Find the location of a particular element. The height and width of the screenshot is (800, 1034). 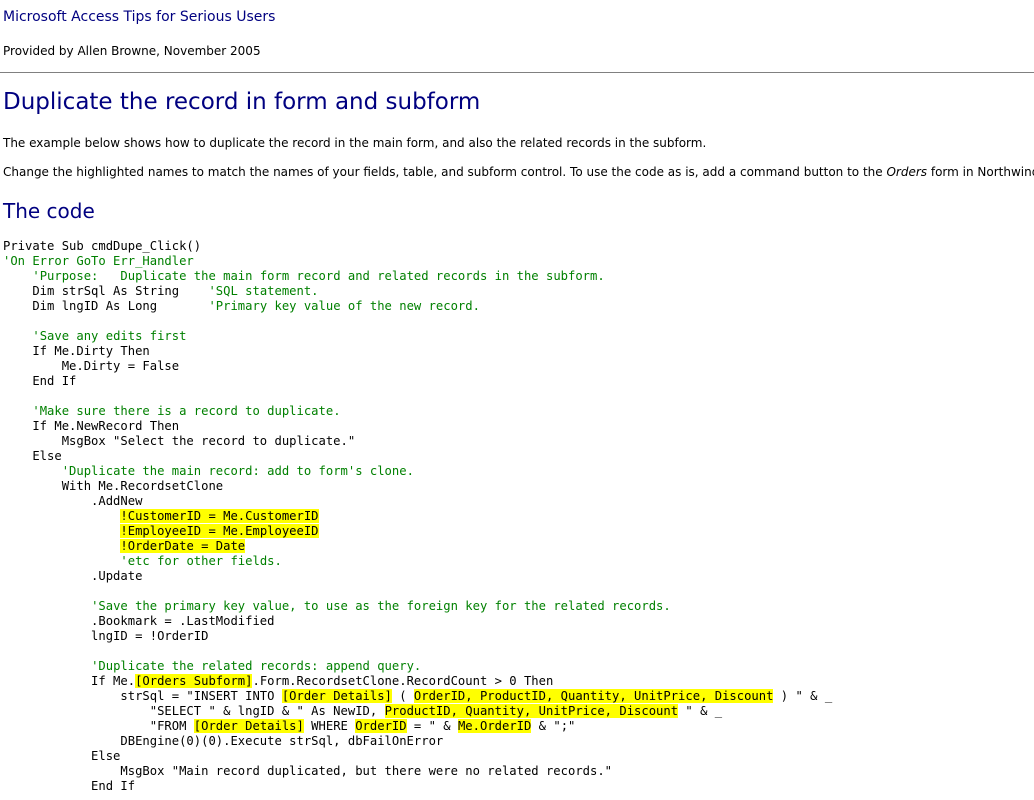

code-text: .Bookmark = .LastModified is located at coordinates (139, 621).